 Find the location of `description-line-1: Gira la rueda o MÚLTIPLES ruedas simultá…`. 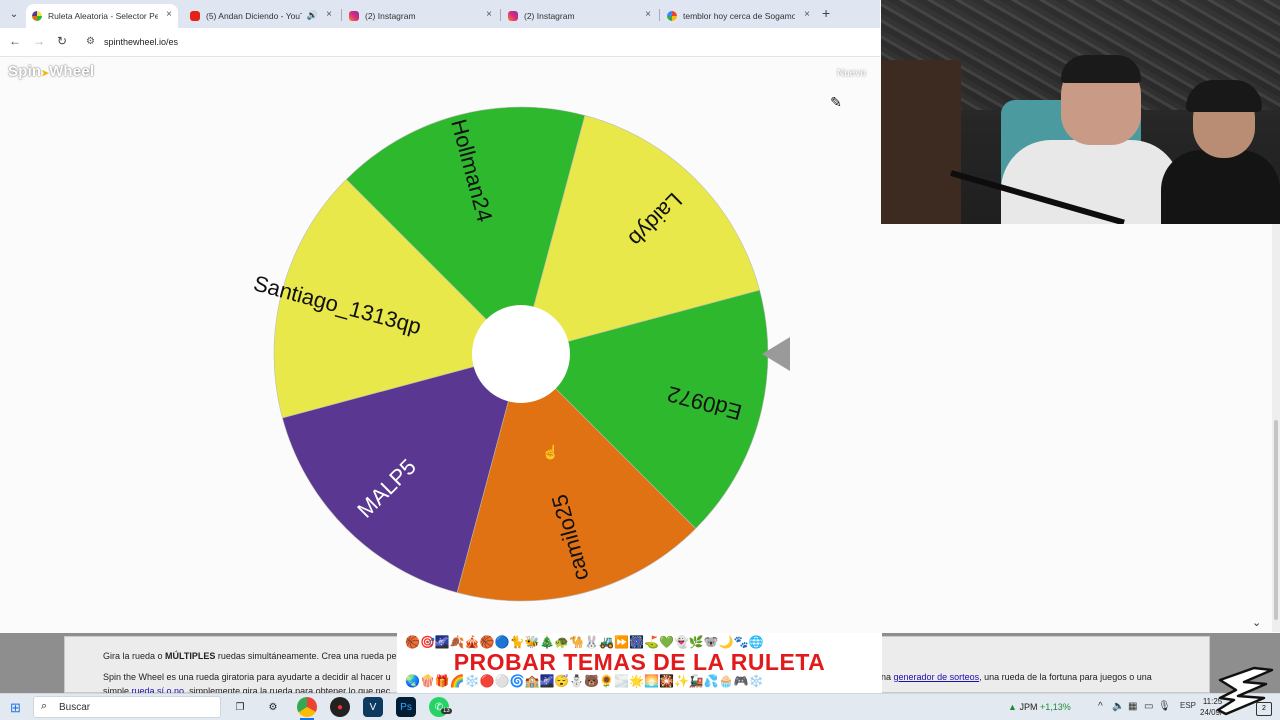

description-line-1: Gira la rueda o MÚLTIPLES ruedas simultá… is located at coordinates (250, 656).